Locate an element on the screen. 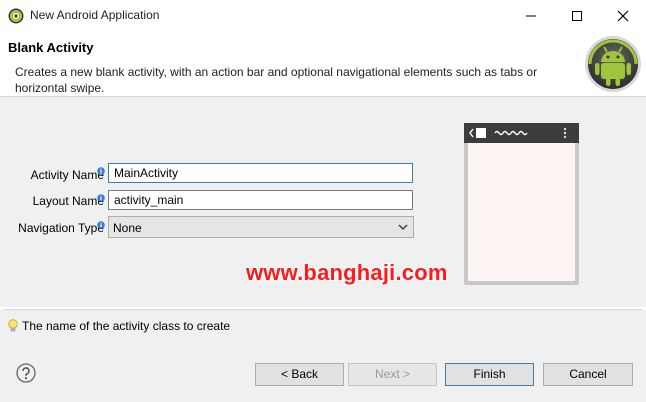  eclipse-app-icon is located at coordinates (16, 16).